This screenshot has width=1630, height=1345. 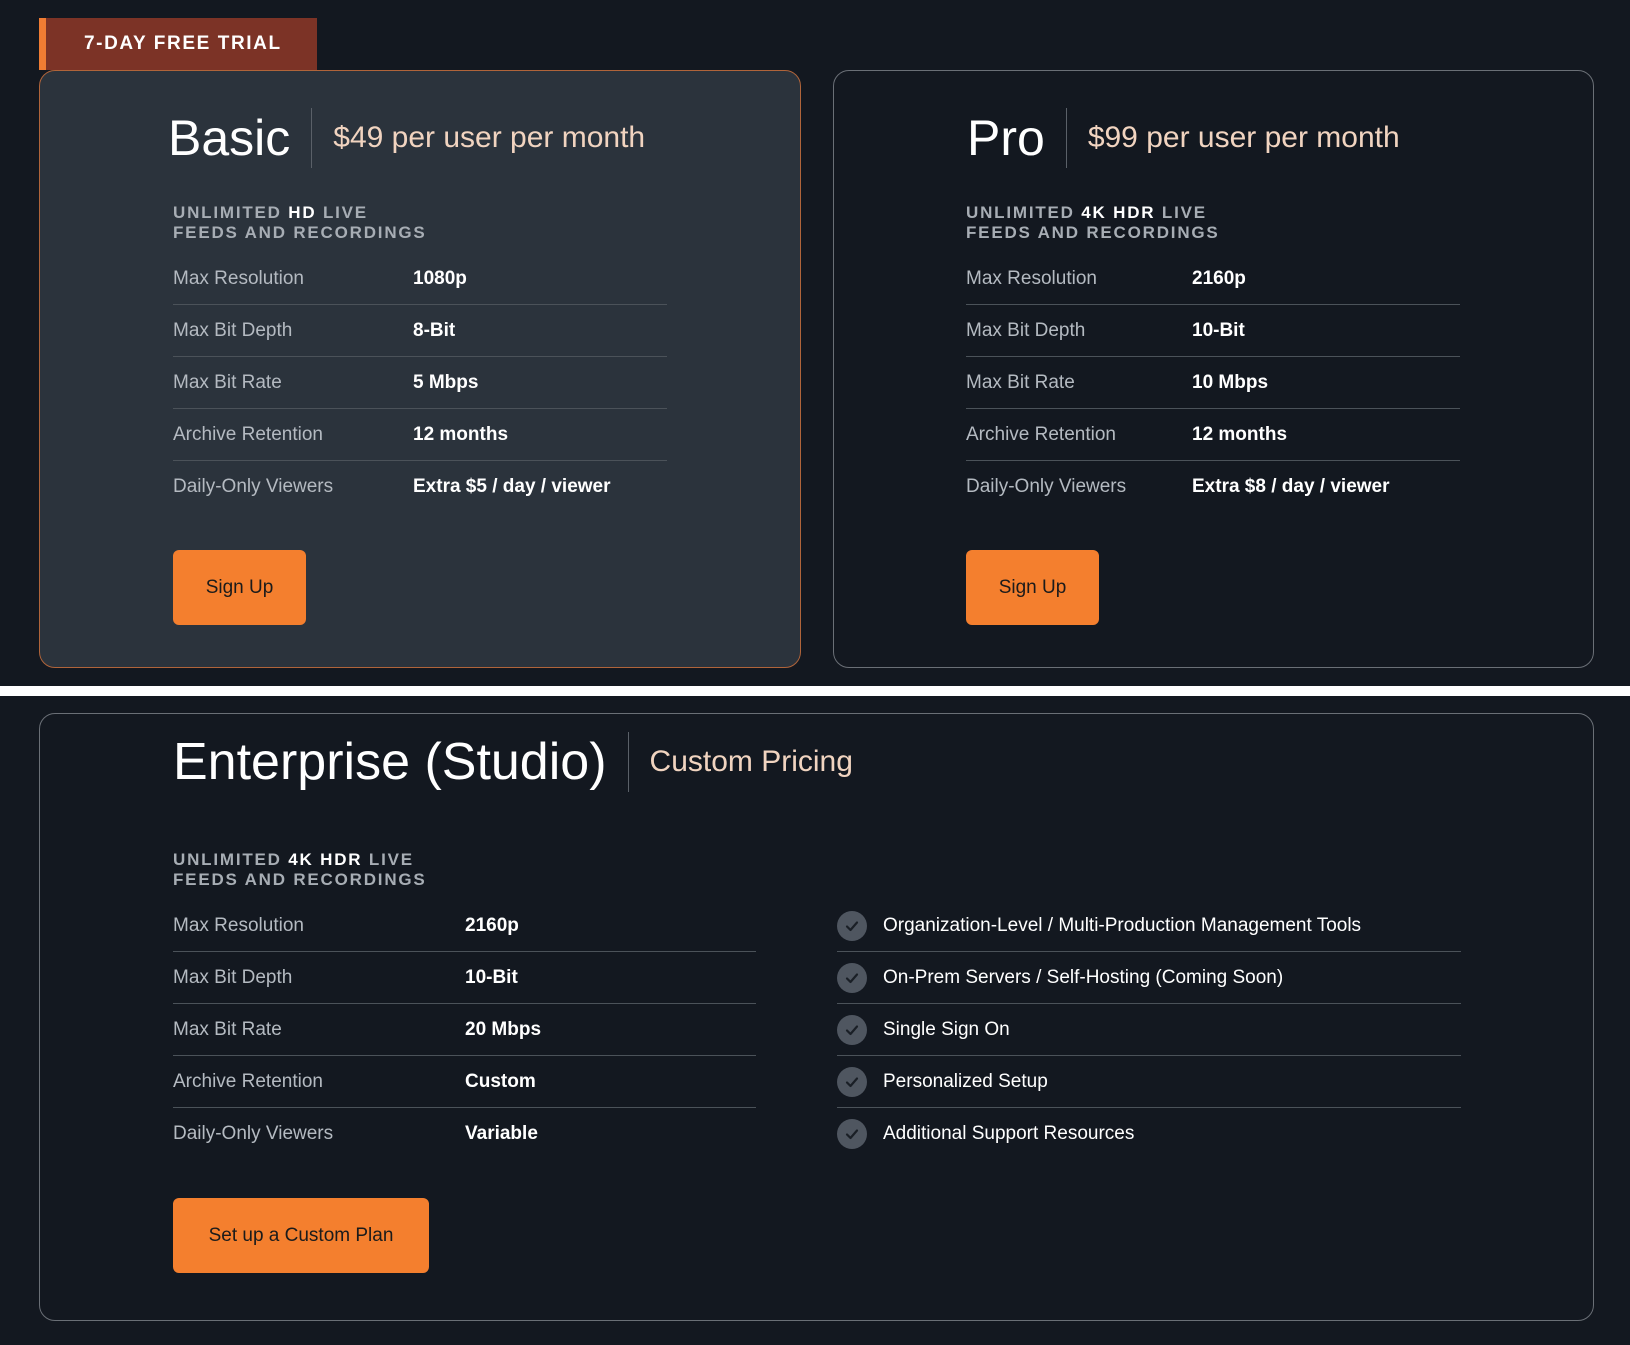 I want to click on feeds-quality: HD, so click(x=302, y=212).